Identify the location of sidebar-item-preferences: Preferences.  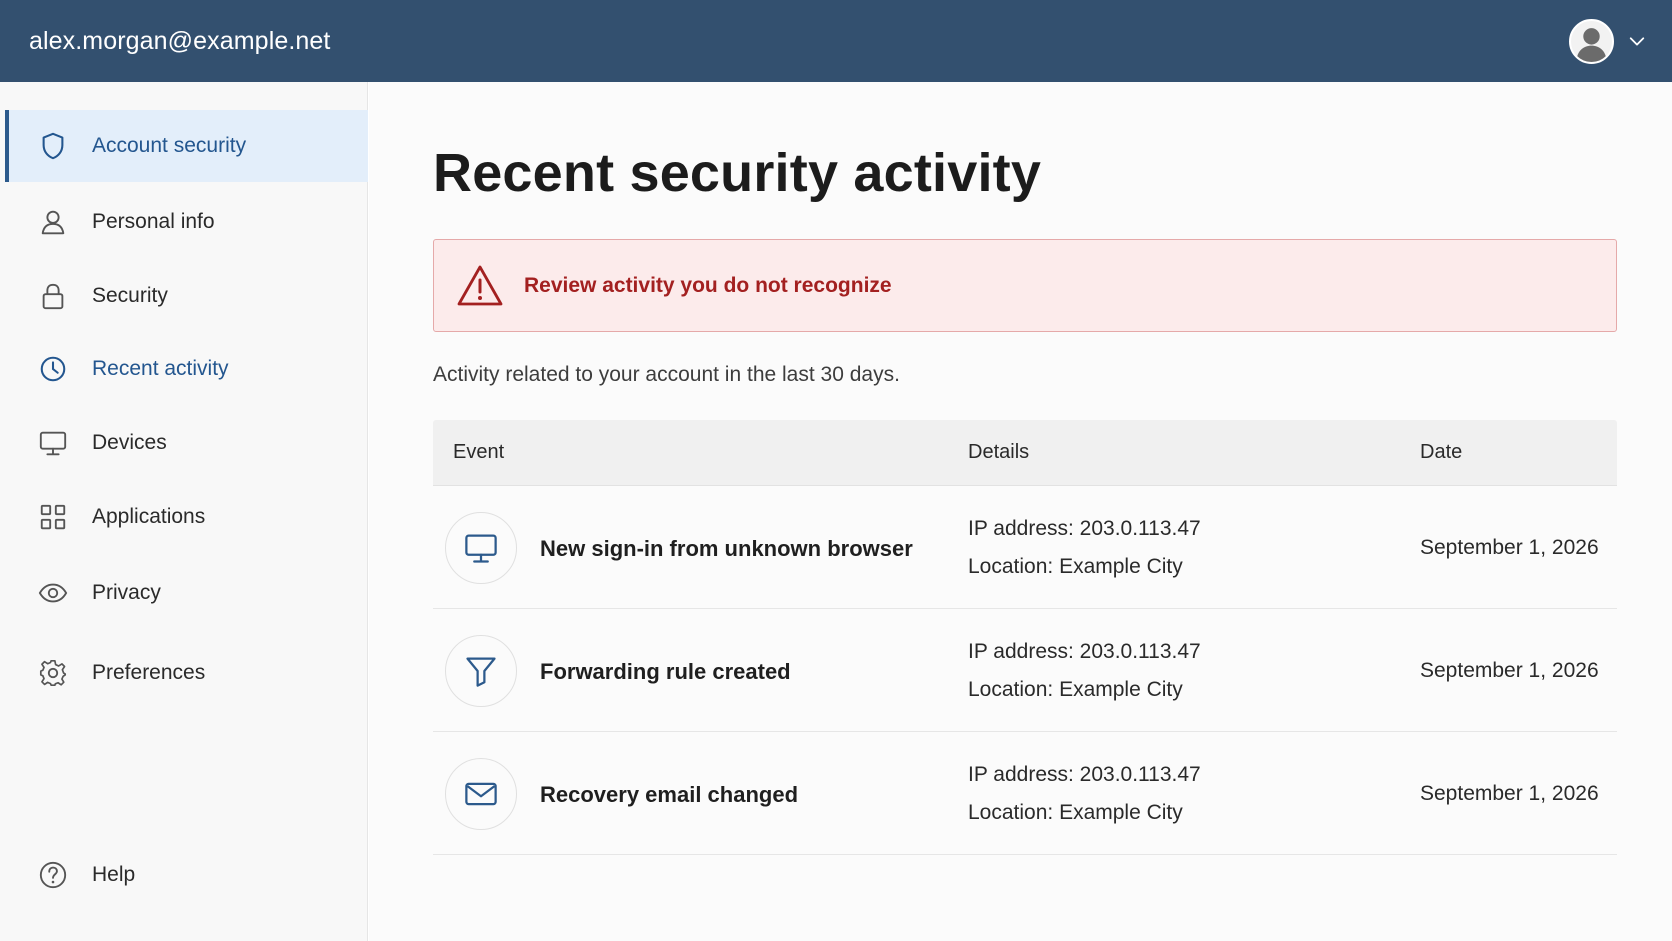
(186, 673).